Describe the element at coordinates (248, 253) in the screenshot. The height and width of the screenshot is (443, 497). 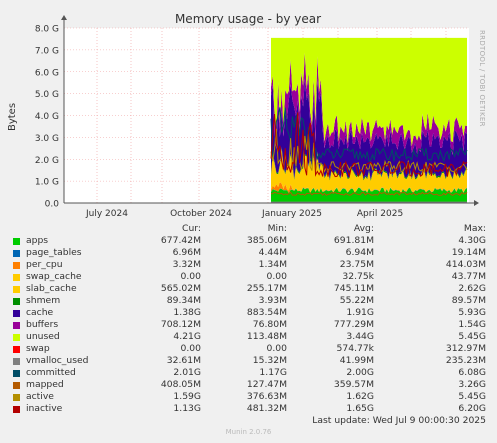
I see `legend-row-page_tables: page_tables 6.96M 4.44M 6.94M 19.14M` at that location.